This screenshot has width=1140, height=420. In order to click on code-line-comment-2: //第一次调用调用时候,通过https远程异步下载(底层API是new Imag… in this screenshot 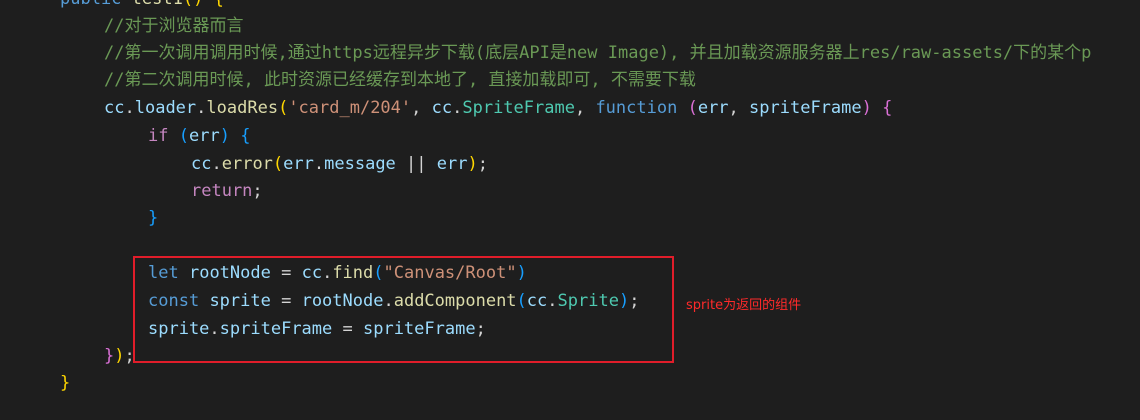, I will do `click(598, 53)`.